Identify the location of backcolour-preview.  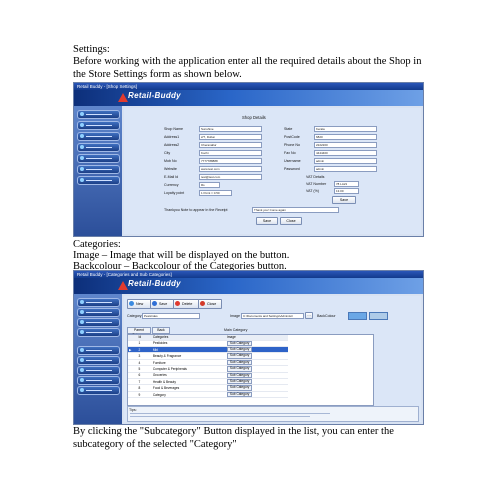
(378, 316).